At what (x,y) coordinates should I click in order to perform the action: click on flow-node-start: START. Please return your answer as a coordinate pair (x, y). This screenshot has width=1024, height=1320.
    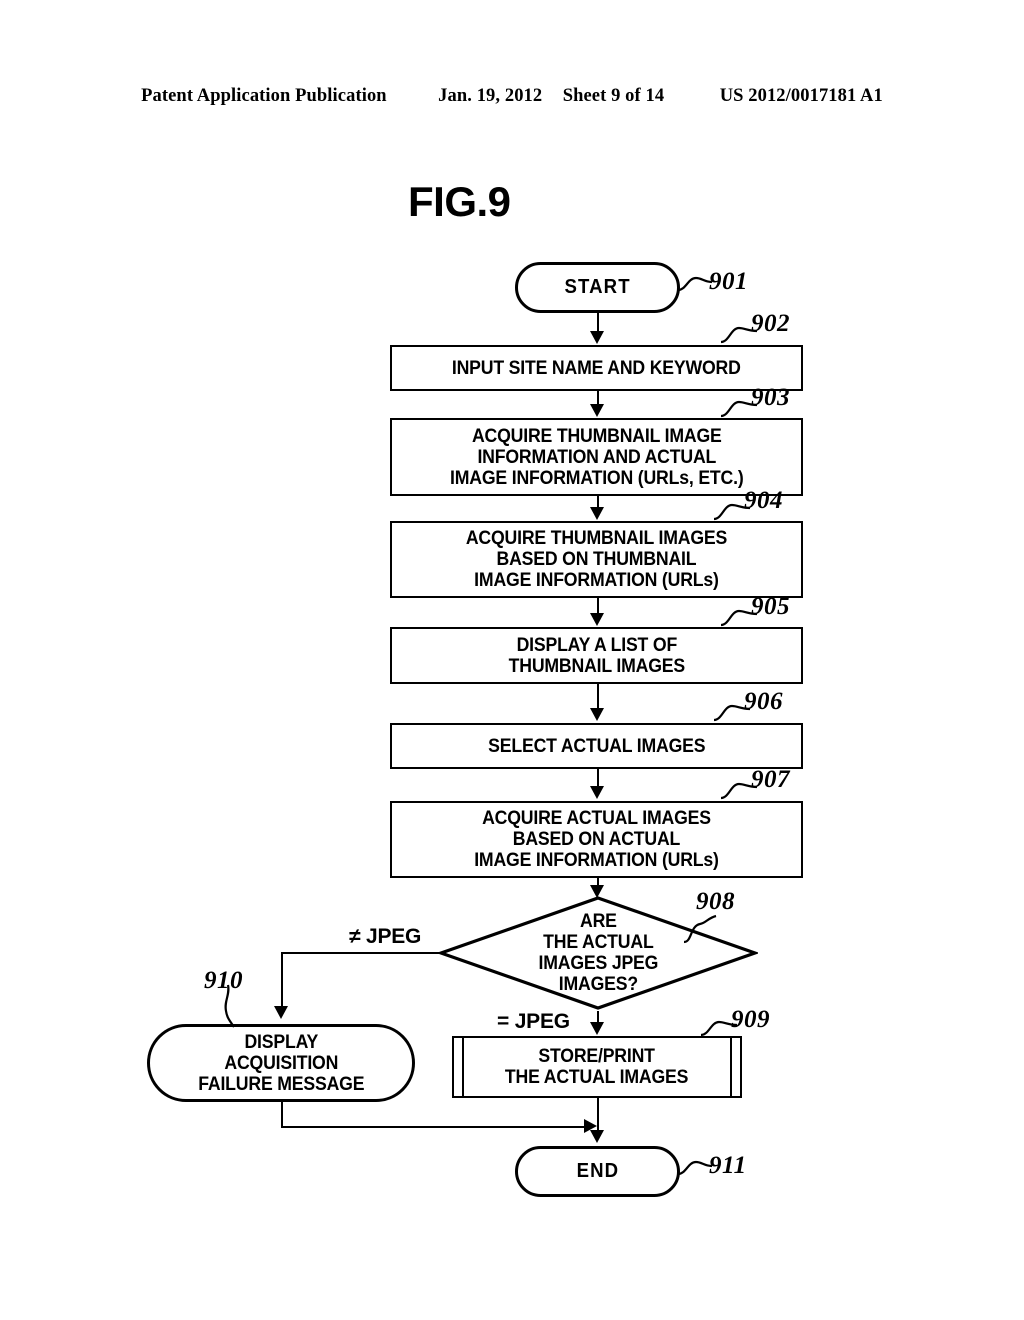
    Looking at the image, I should click on (597, 287).